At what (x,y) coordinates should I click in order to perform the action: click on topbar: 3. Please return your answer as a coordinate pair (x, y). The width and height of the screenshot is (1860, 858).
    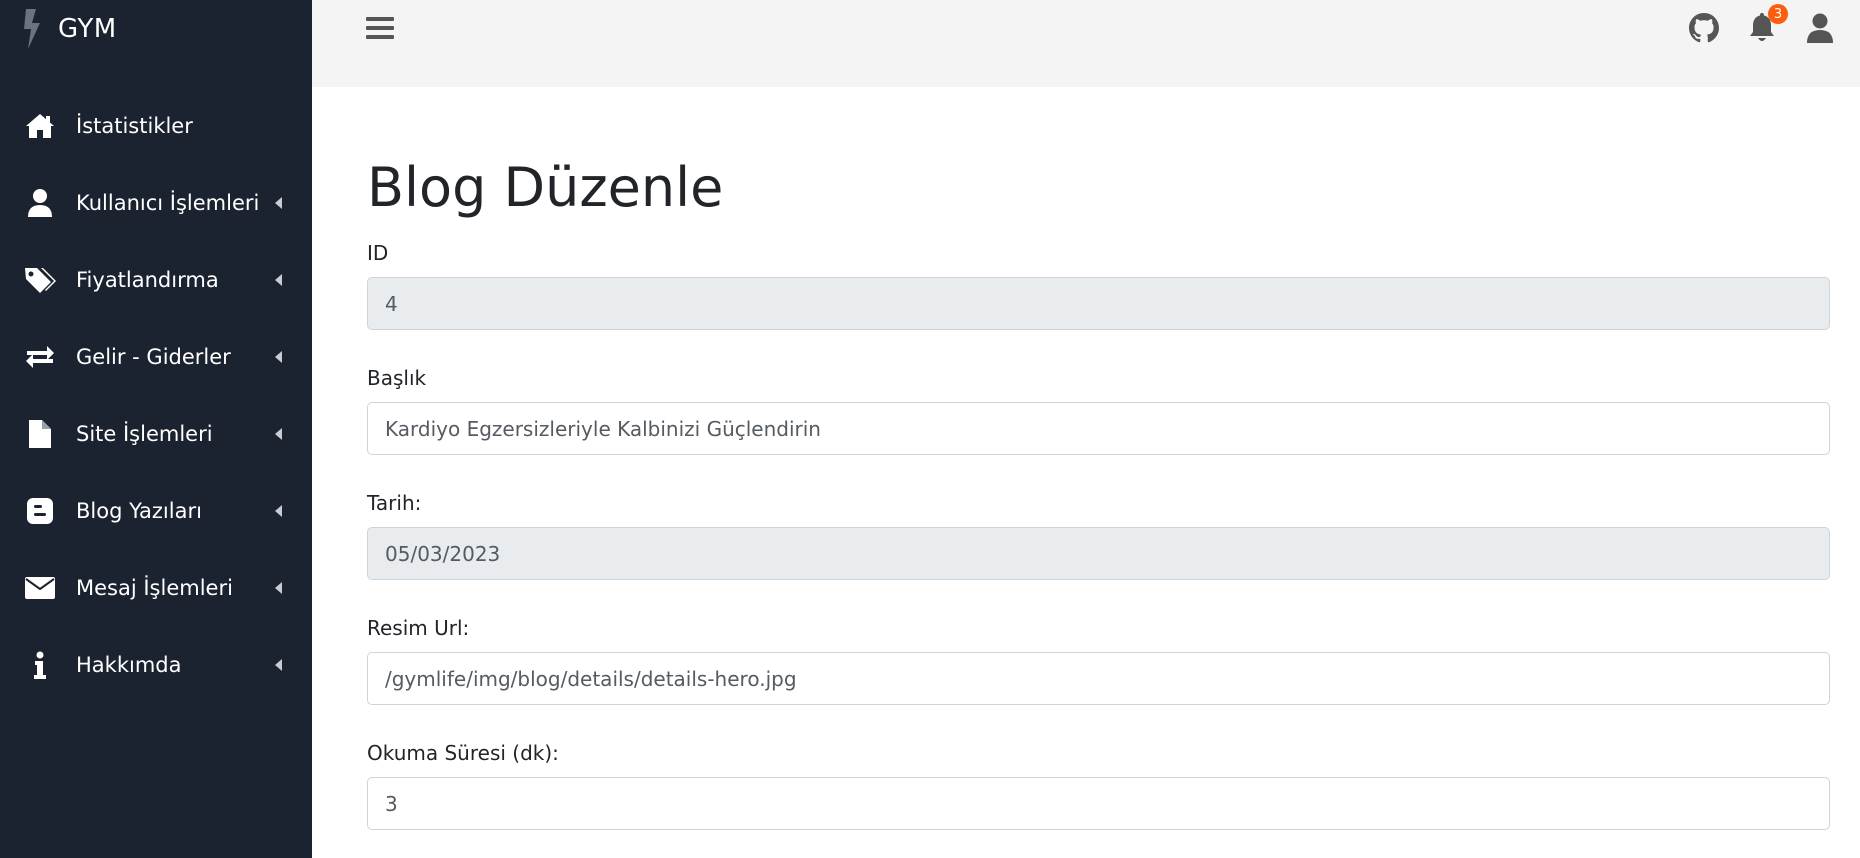
    Looking at the image, I should click on (1086, 43).